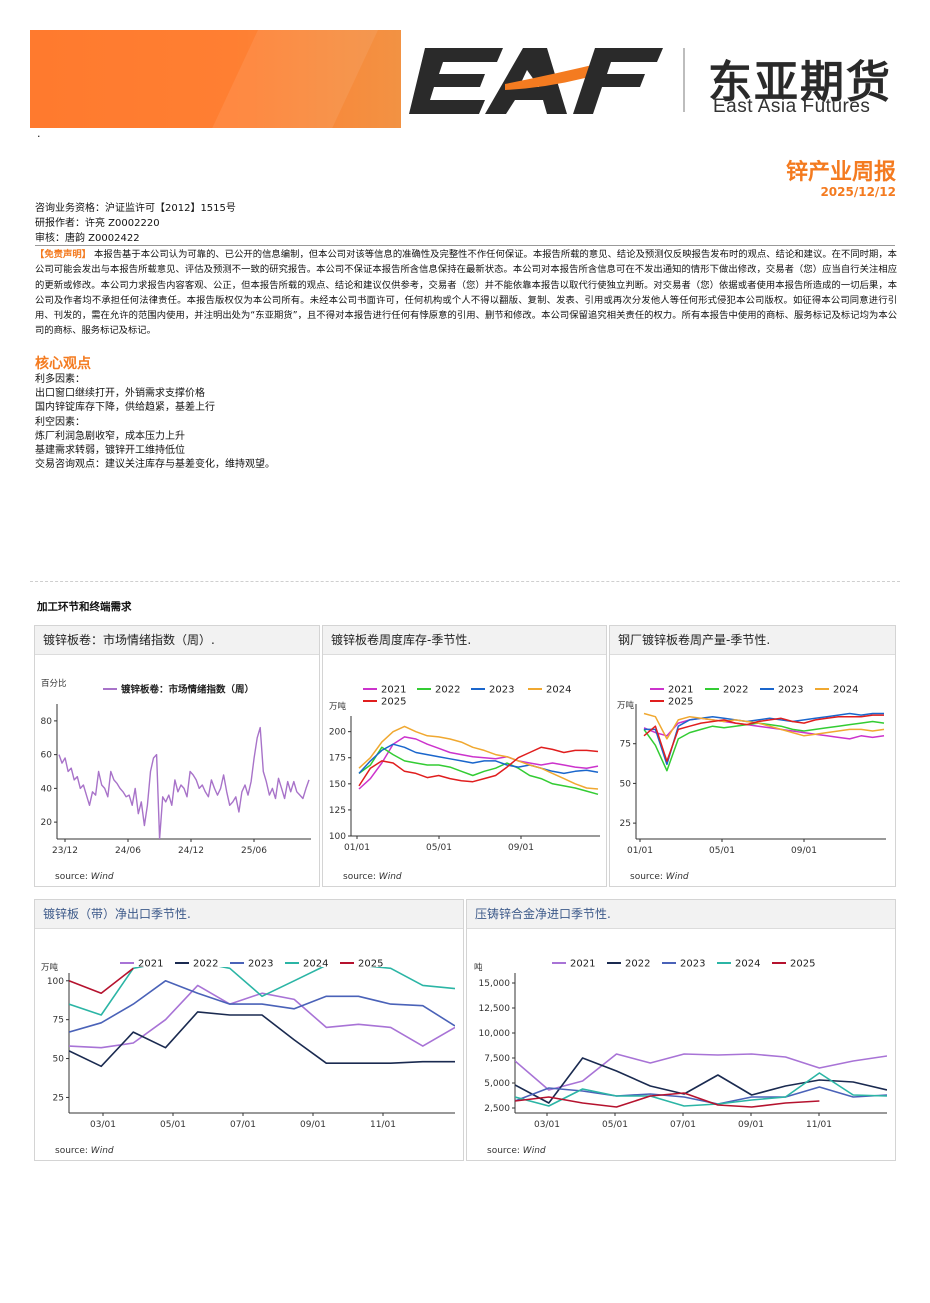 The width and height of the screenshot is (930, 1303). I want to click on y-unit-label: 吨, so click(478, 967).